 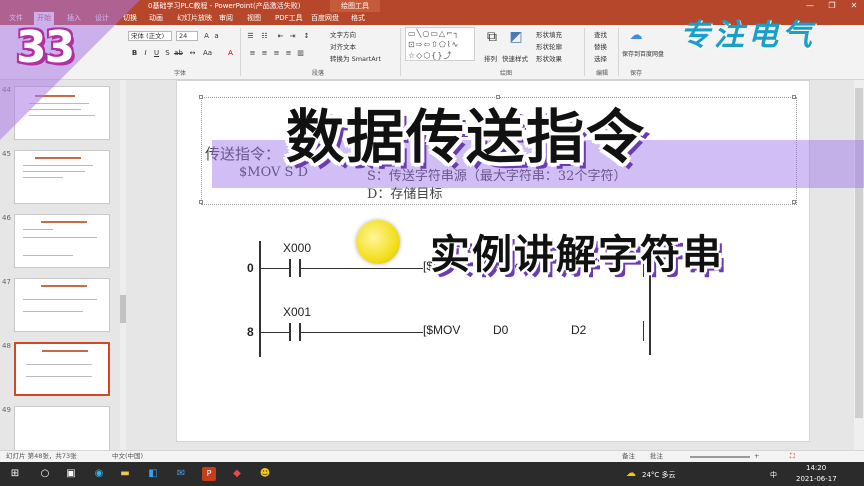 I want to click on tab-review: 审阅, so click(x=226, y=18).